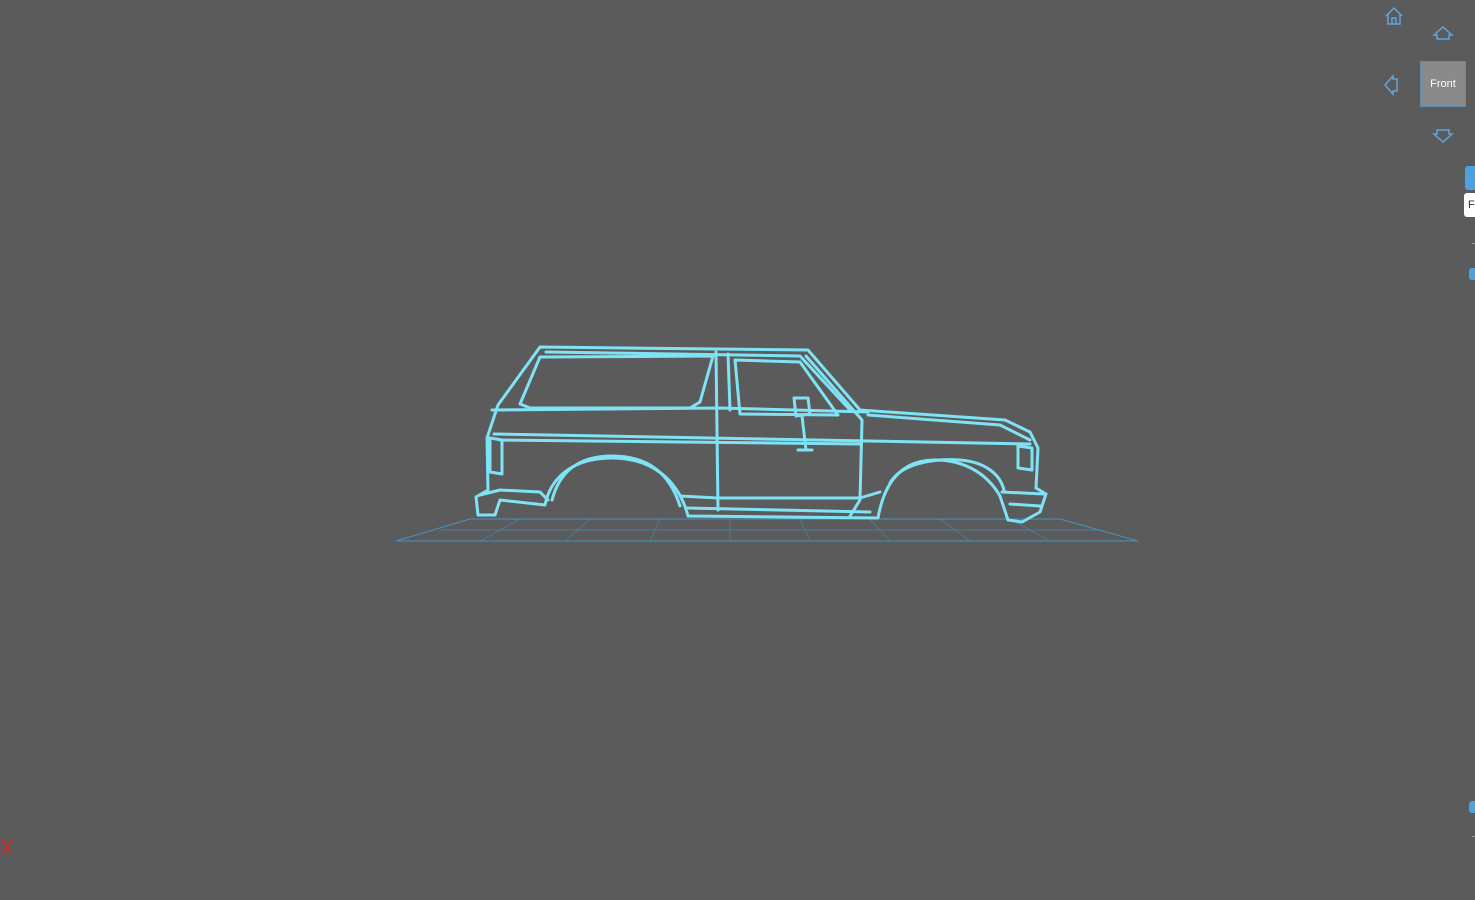 The height and width of the screenshot is (900, 1475). I want to click on ground-grid, so click(767, 530).